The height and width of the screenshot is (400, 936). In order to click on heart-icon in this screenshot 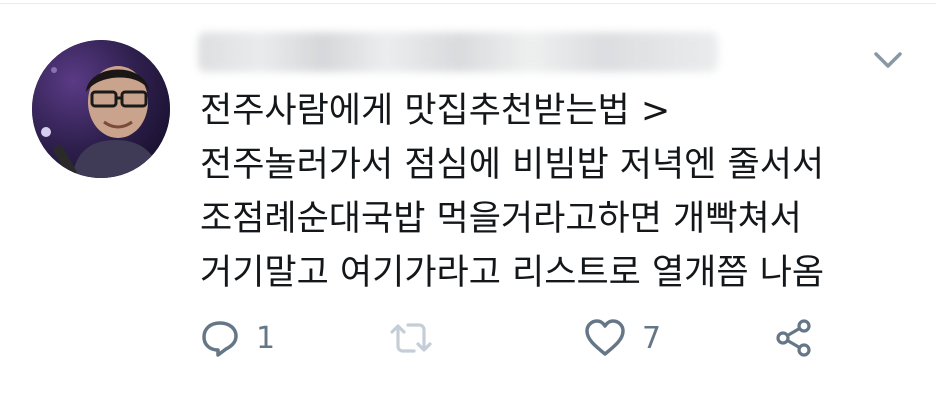, I will do `click(605, 337)`.